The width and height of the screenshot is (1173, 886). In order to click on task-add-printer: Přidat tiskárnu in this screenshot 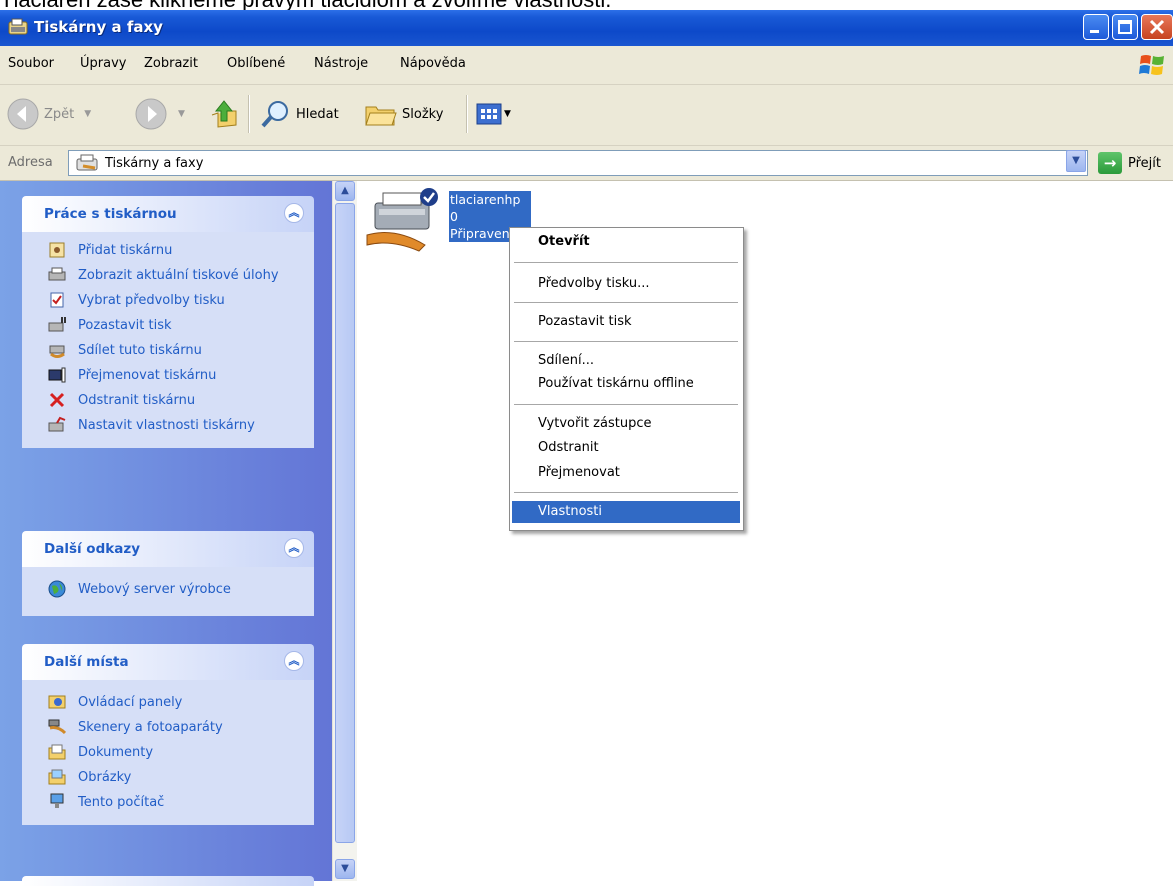, I will do `click(168, 250)`.